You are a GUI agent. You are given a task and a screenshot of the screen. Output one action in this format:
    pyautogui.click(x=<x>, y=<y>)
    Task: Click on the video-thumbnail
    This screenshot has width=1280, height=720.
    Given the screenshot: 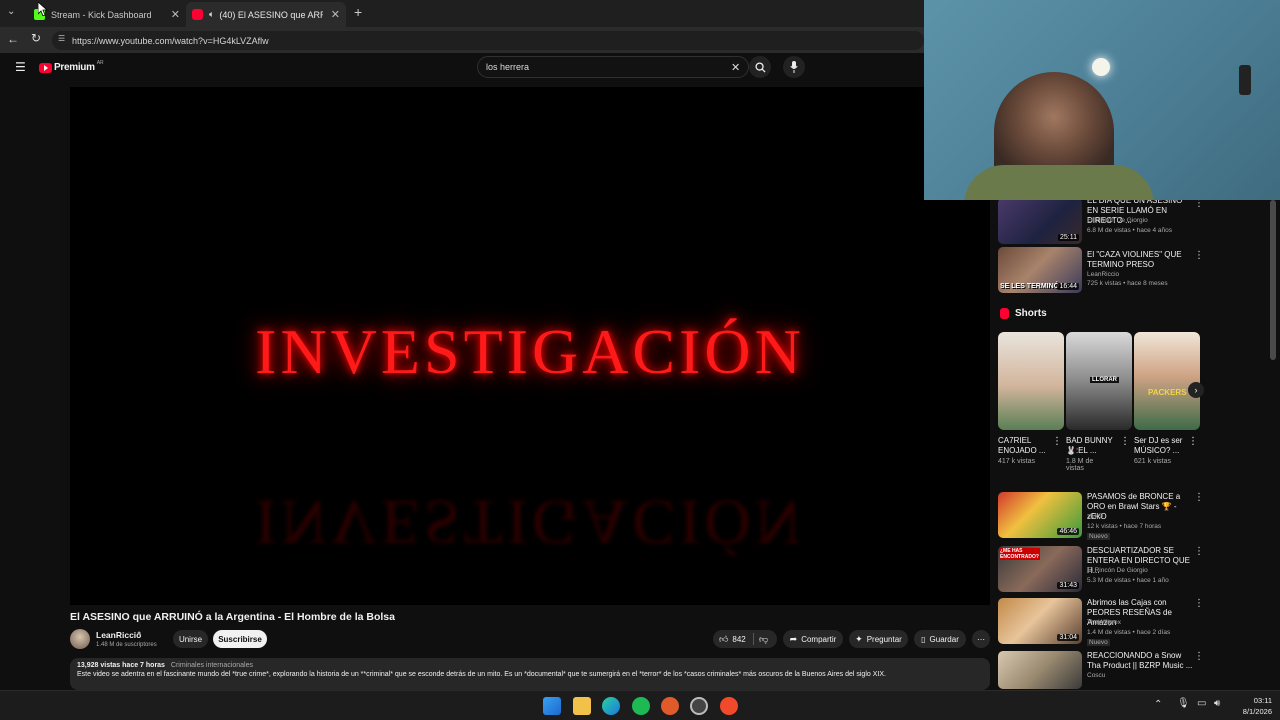 What is the action you would take?
    pyautogui.click(x=1040, y=670)
    